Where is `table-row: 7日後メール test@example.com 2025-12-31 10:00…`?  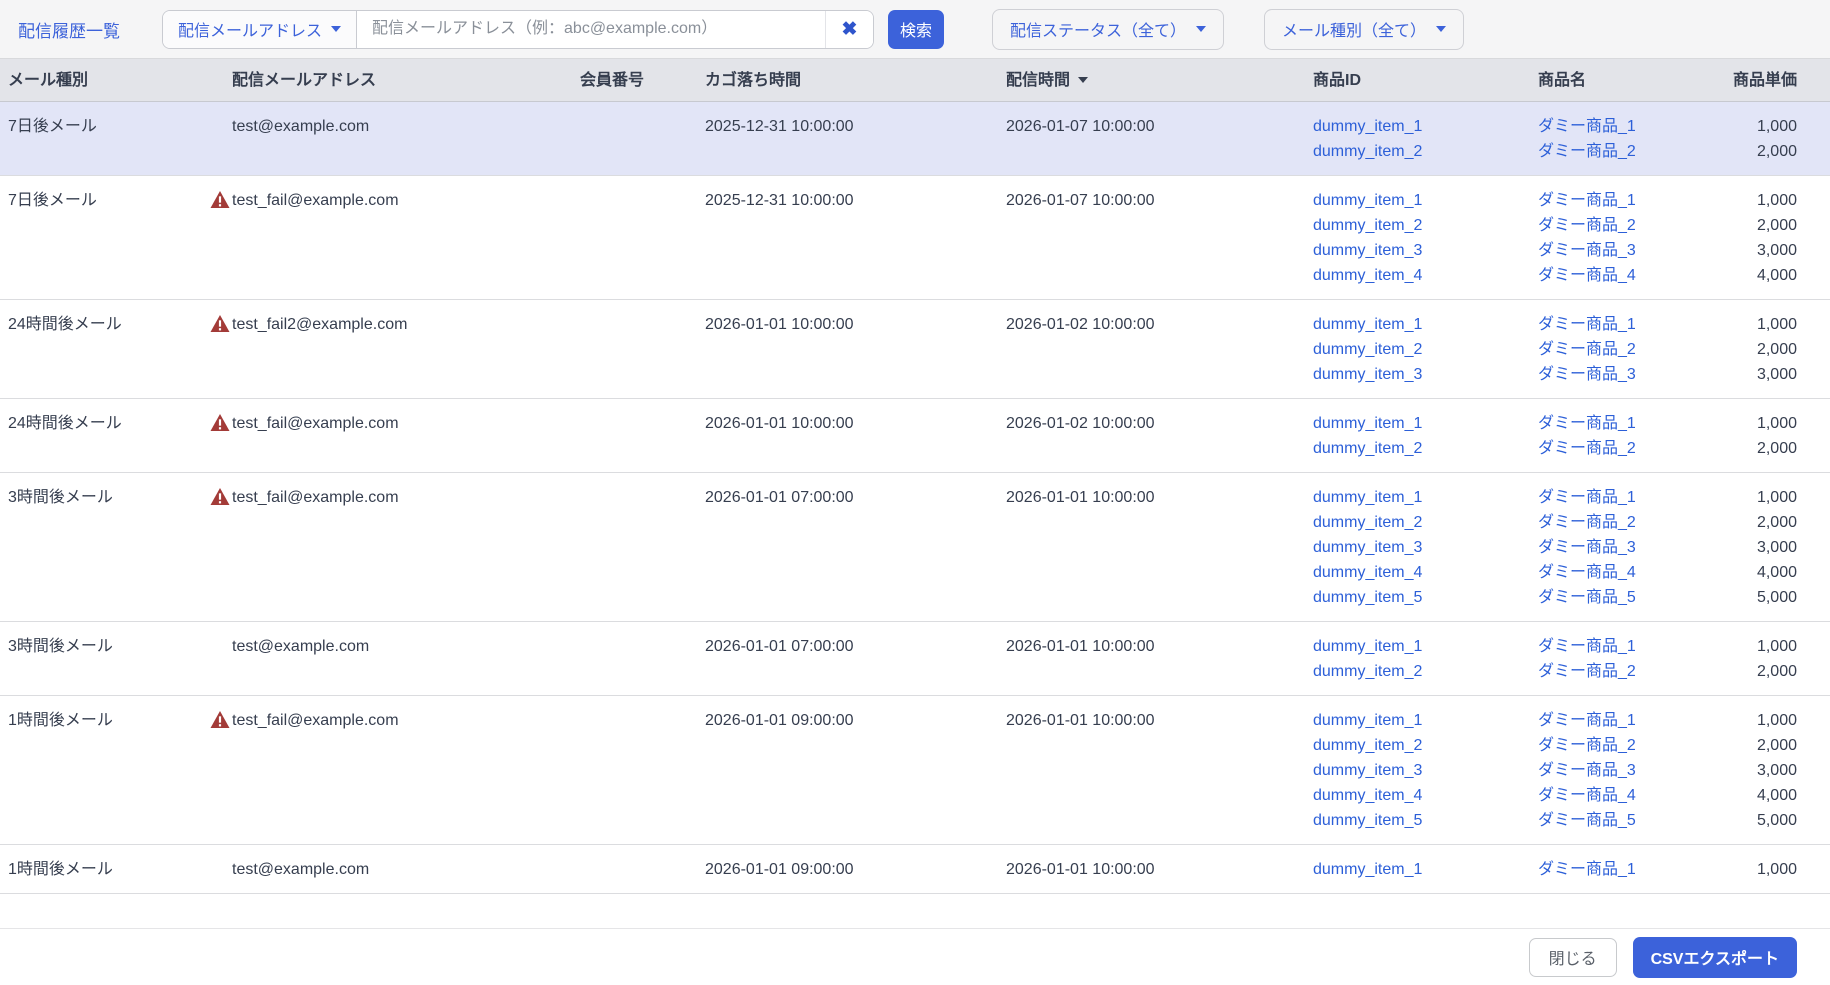 table-row: 7日後メール test@example.com 2025-12-31 10:00… is located at coordinates (915, 139).